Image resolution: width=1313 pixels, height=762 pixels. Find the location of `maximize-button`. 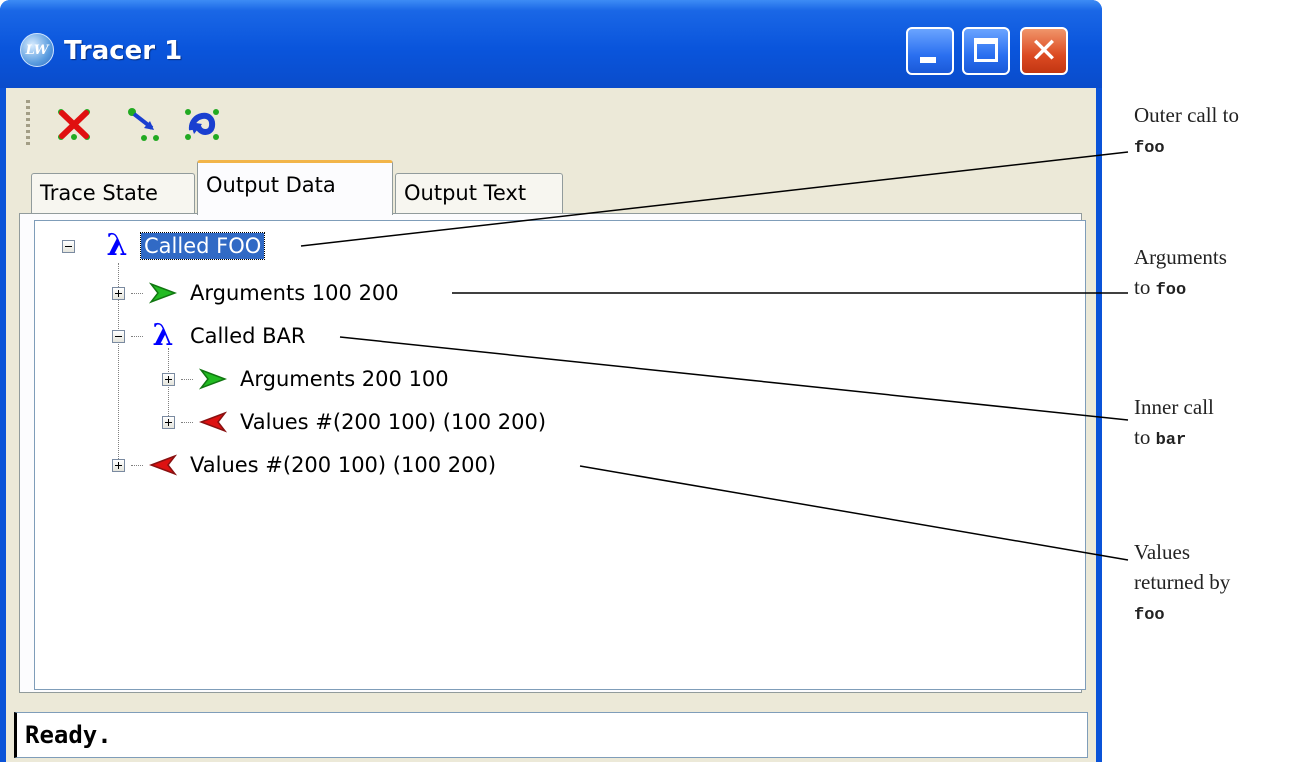

maximize-button is located at coordinates (986, 51).